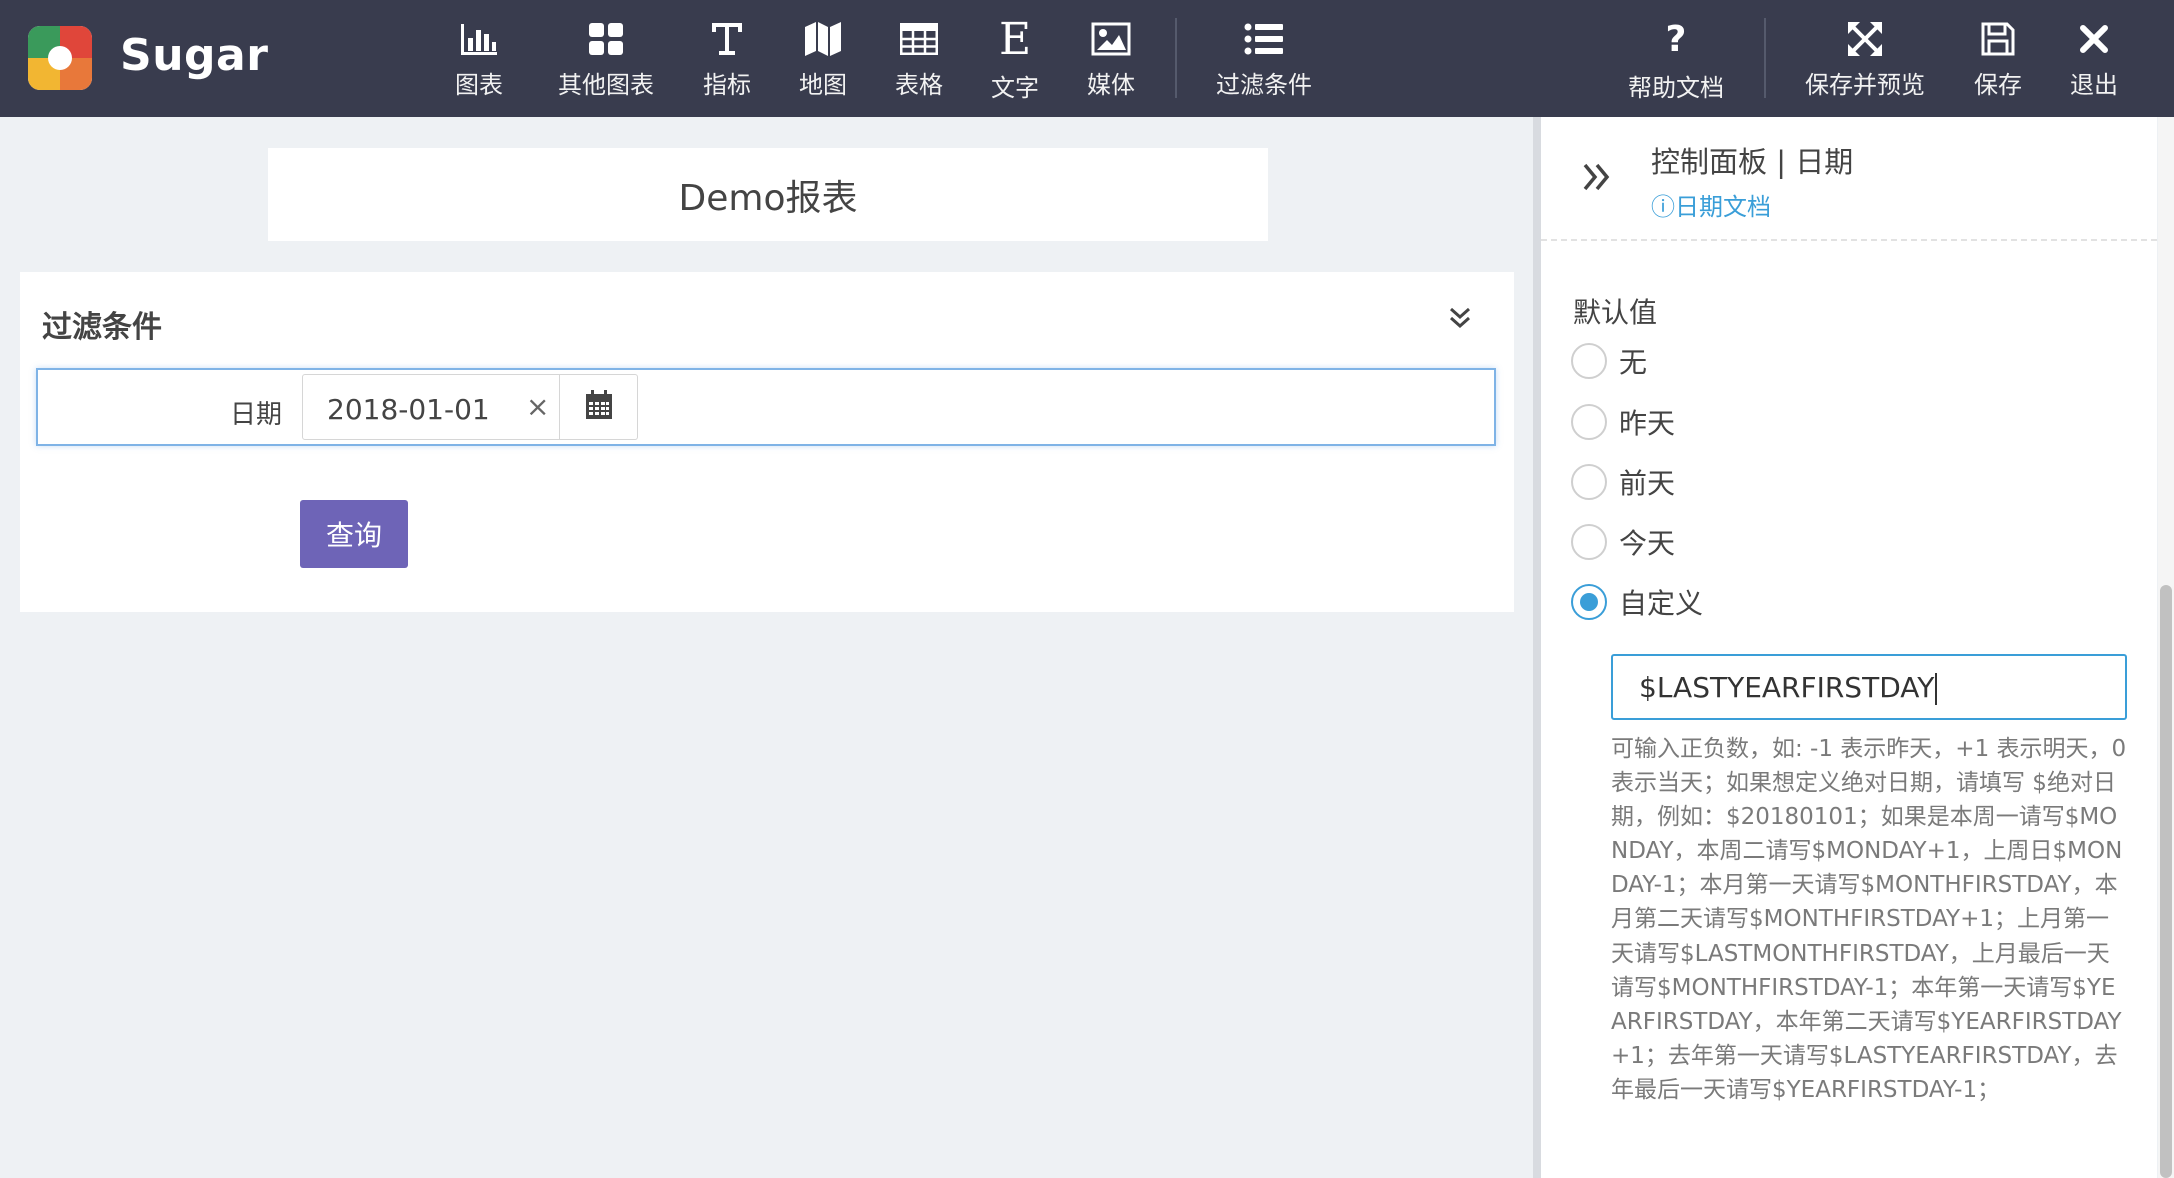  What do you see at coordinates (1615, 312) in the screenshot?
I see `default-value-label: 默认值` at bounding box center [1615, 312].